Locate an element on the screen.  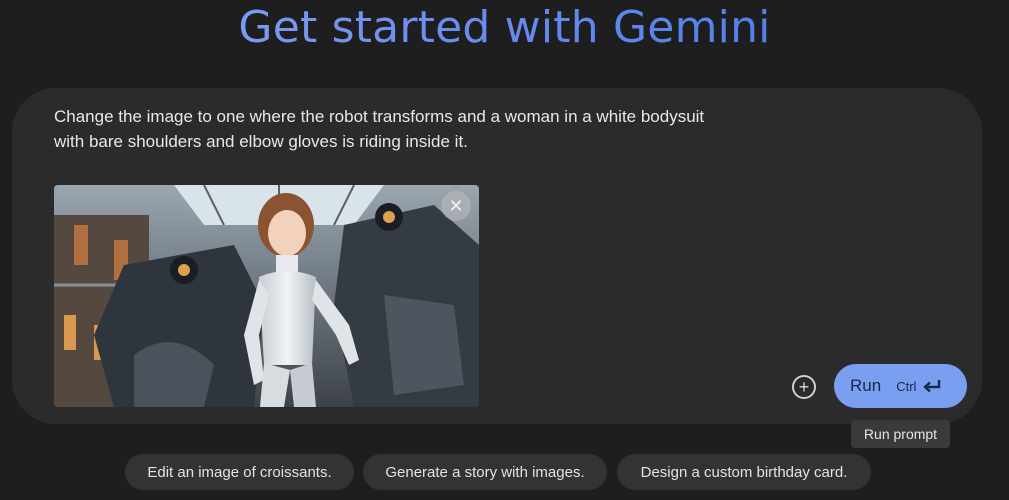
run-button-label: Run is located at coordinates (866, 385).